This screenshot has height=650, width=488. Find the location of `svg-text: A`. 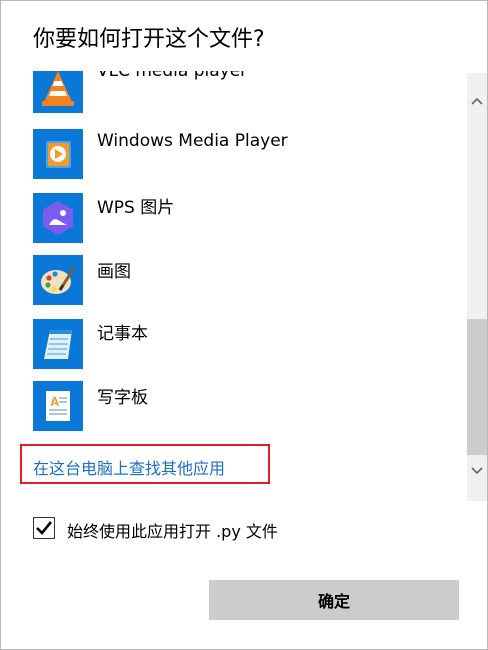

svg-text: A is located at coordinates (55, 401).